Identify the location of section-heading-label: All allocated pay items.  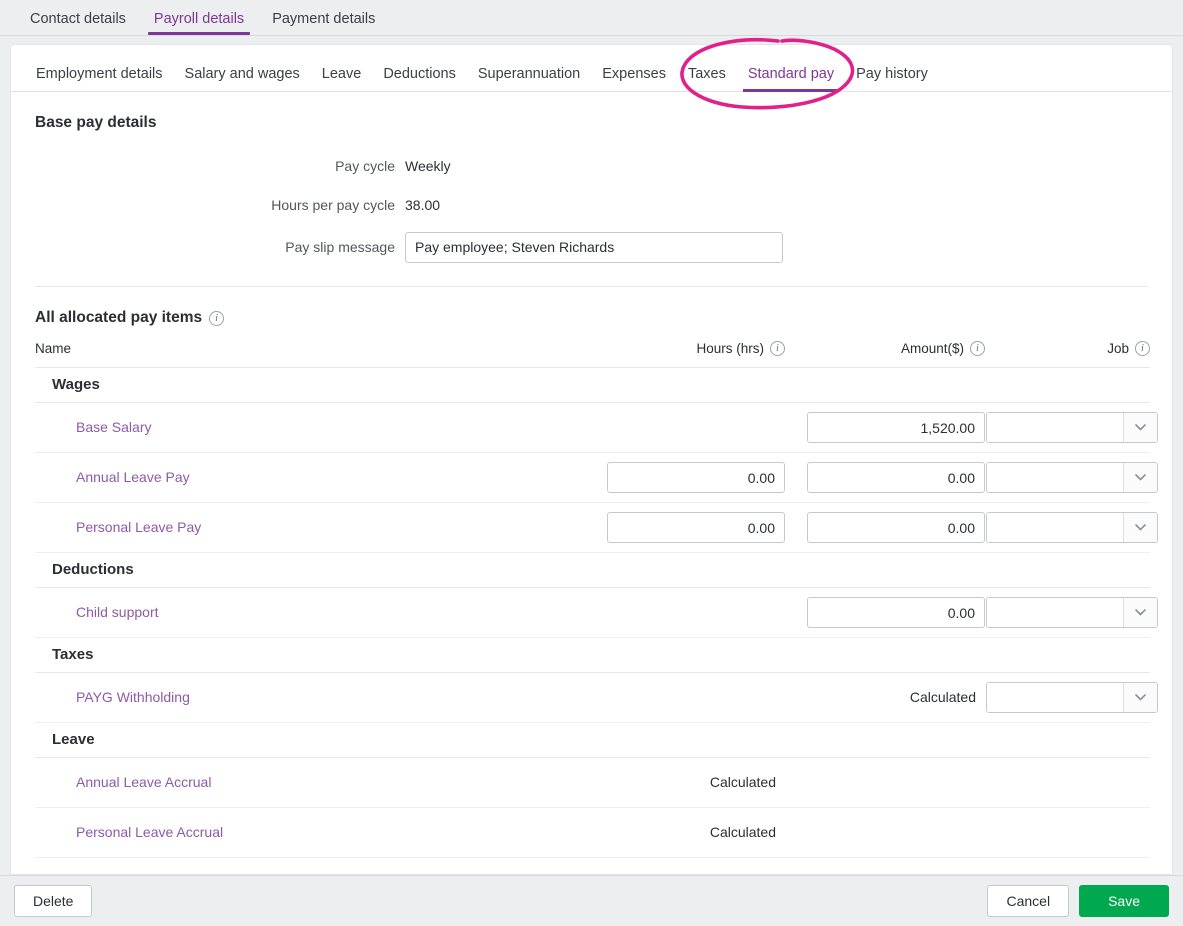
(119, 317).